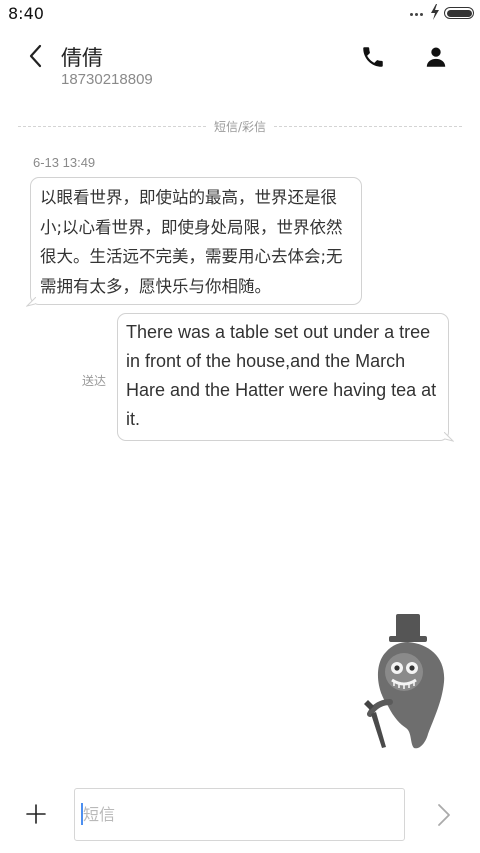  Describe the element at coordinates (107, 79) in the screenshot. I see `contact-phone-number: 18730218809` at that location.